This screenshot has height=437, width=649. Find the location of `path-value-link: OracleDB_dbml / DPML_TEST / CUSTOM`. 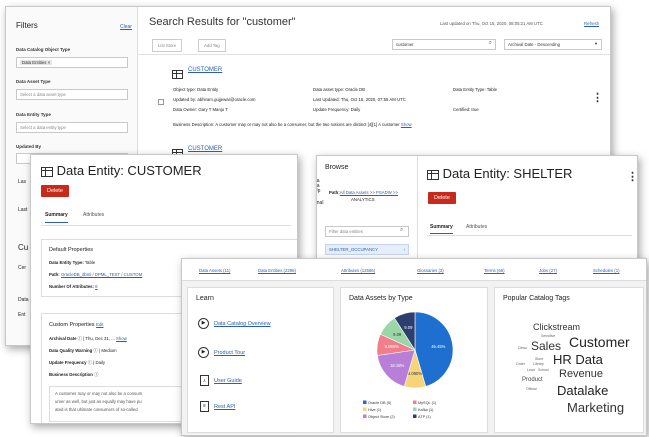

path-value-link: OracleDB_dbml / DPML_TEST / CUSTOM is located at coordinates (101, 274).